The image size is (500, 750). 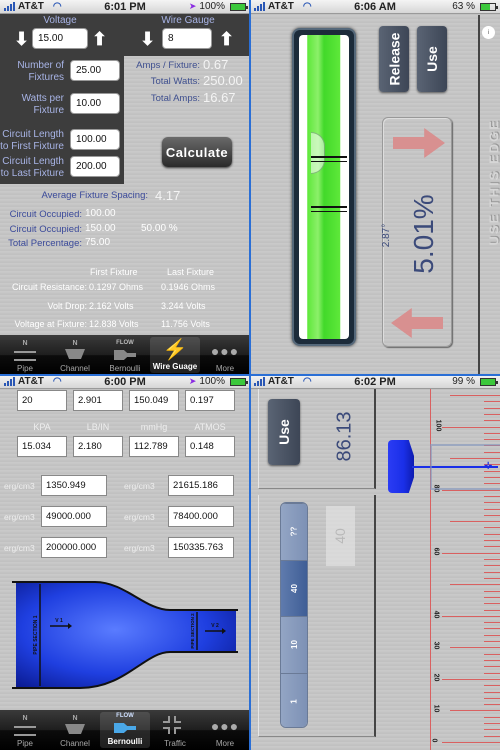 What do you see at coordinates (294, 644) in the screenshot?
I see `segment-10: 10` at bounding box center [294, 644].